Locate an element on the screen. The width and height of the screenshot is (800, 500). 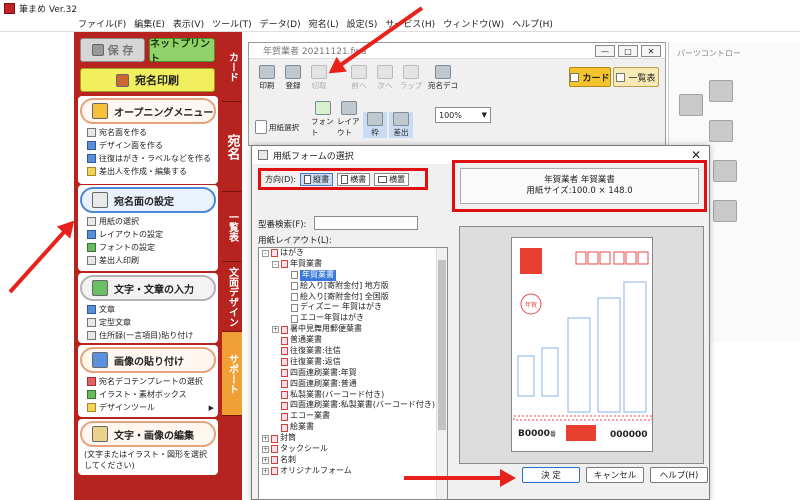
print-tool: 印刷 is located at coordinates (267, 78).